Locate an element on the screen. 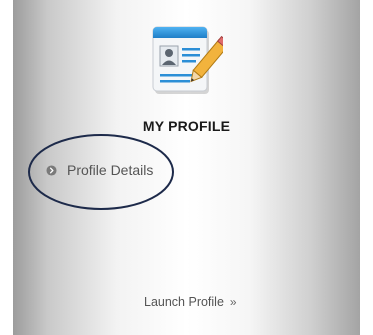 This screenshot has height=335, width=373. launch-profile-link: Launch Profile » is located at coordinates (190, 302).